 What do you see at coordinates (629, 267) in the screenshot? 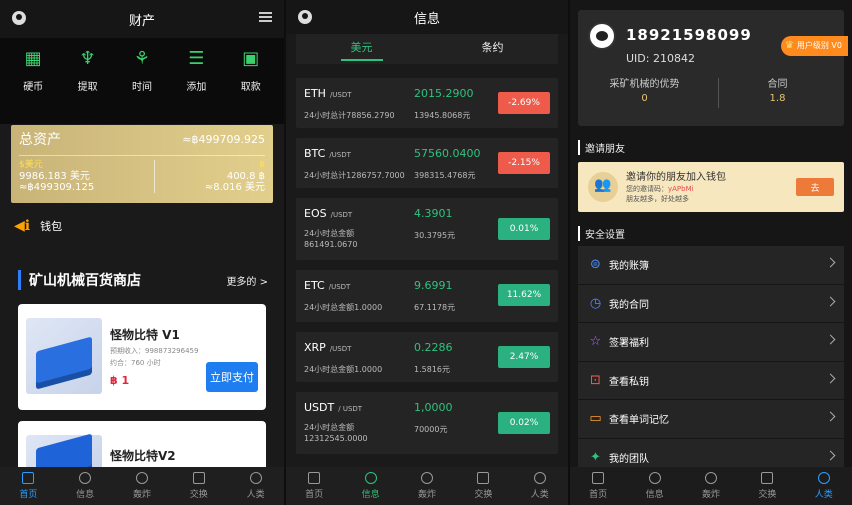
I see `menu-label: 我的账簿` at bounding box center [629, 267].